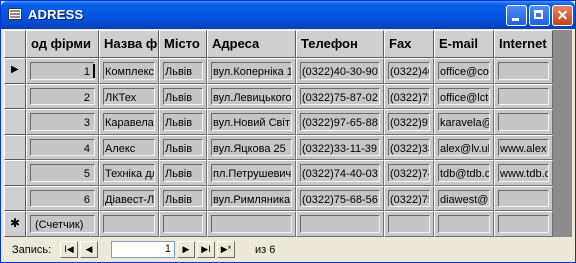  I want to click on table-cell: karavela@l, so click(464, 122).